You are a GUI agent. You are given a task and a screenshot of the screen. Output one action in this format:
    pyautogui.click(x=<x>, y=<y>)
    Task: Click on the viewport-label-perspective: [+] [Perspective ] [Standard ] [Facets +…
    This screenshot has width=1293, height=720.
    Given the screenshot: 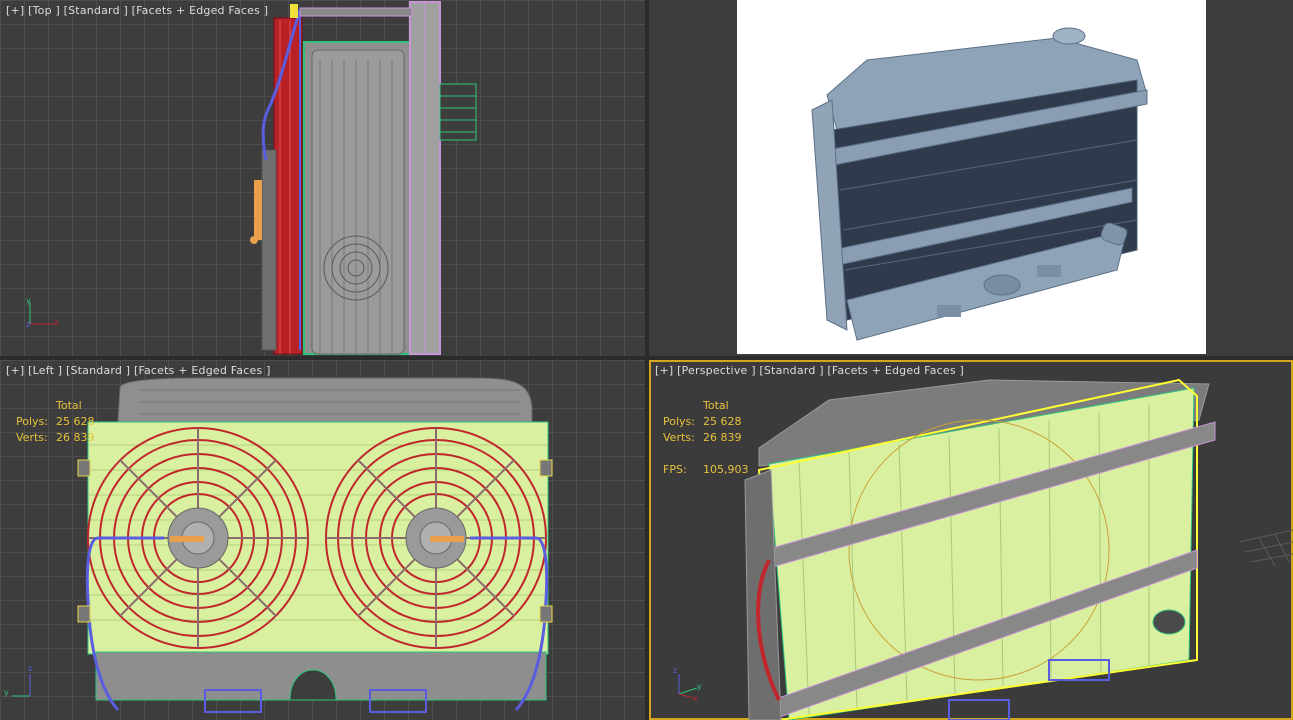 What is the action you would take?
    pyautogui.click(x=809, y=370)
    